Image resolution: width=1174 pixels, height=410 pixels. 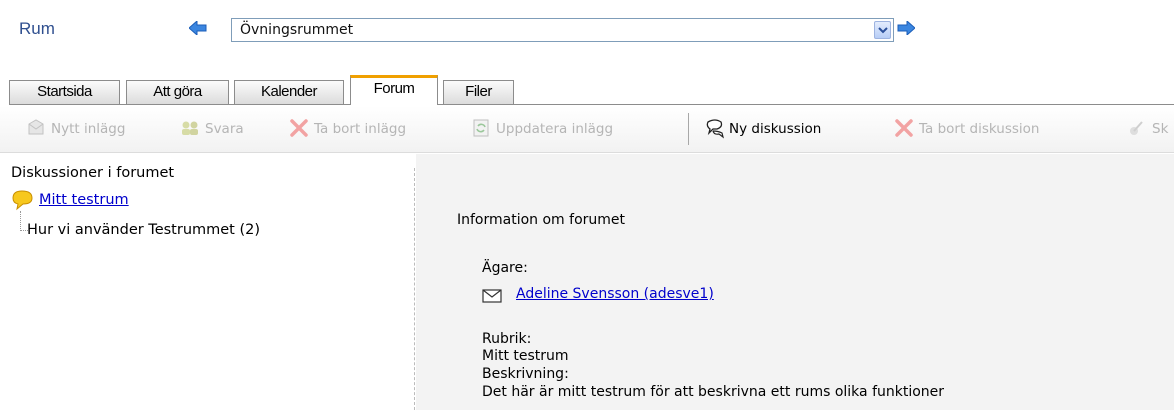 I want to click on arrow-left-icon, so click(x=198, y=28).